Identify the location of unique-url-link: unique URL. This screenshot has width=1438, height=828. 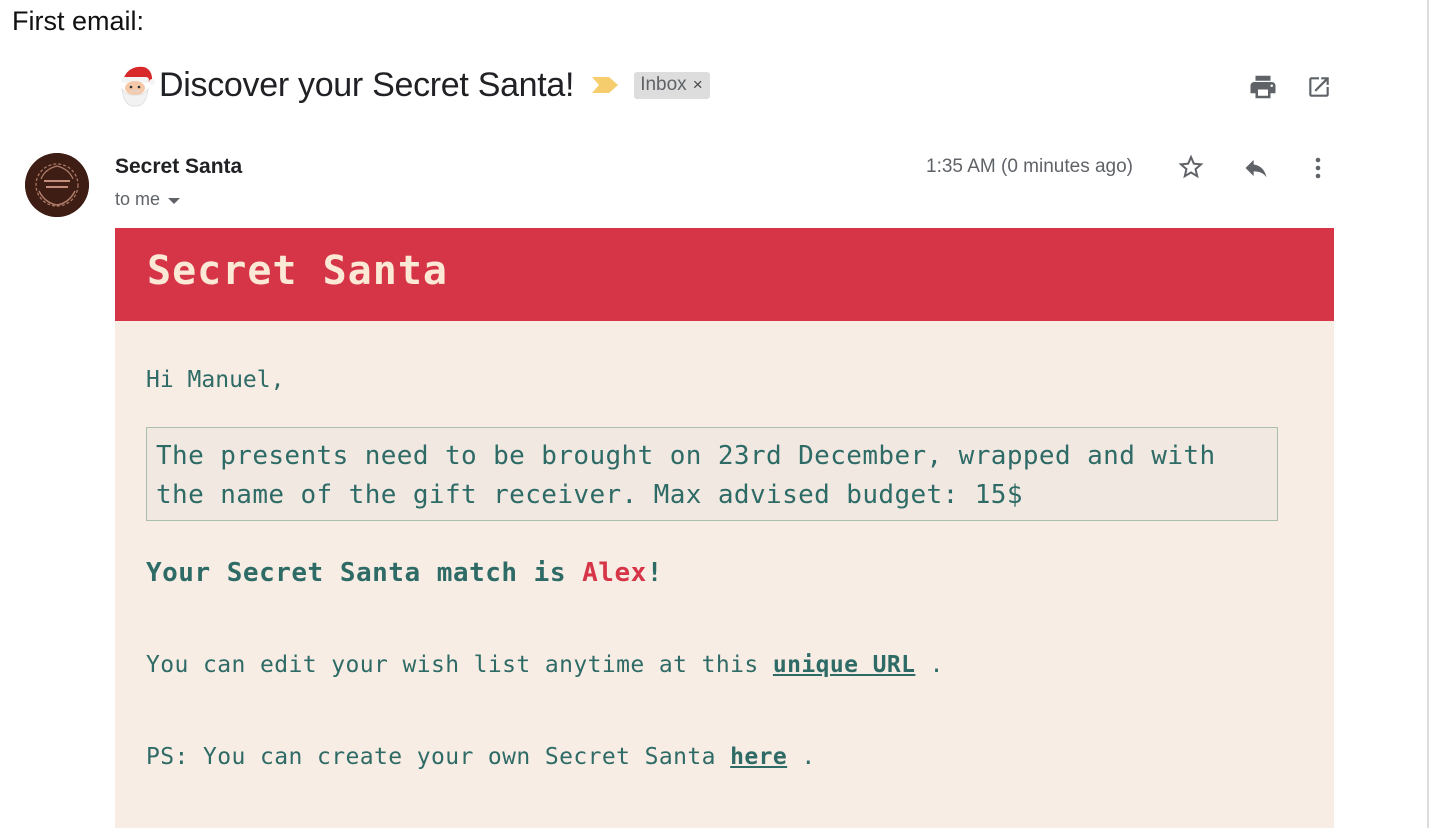
(844, 665).